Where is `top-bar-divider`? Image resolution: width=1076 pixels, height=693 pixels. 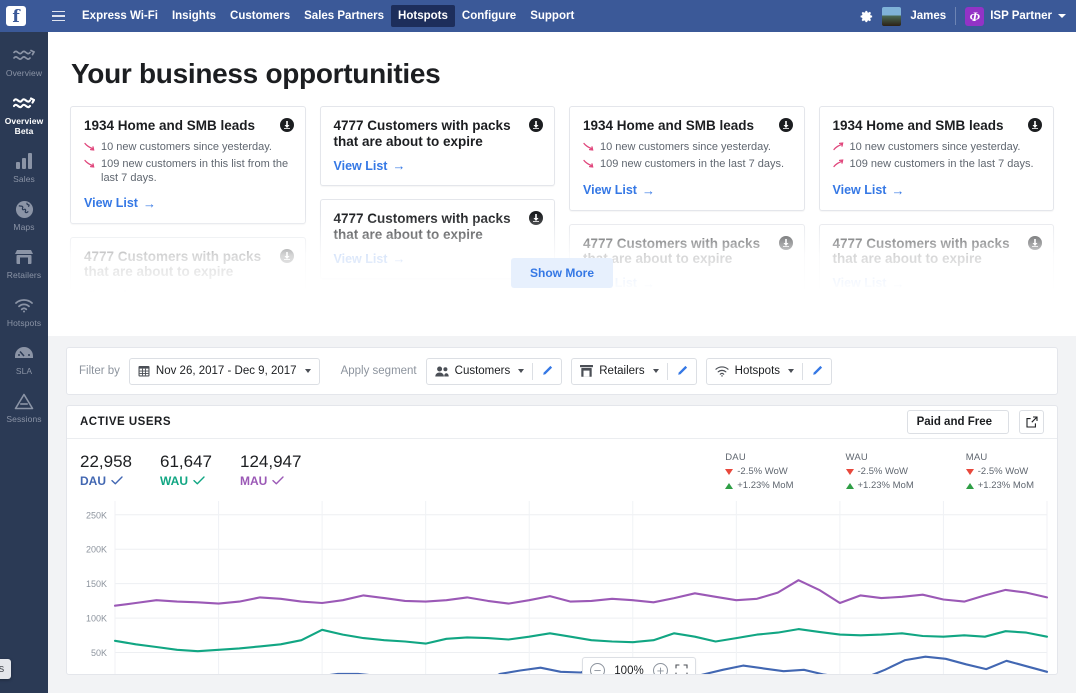
top-bar-divider is located at coordinates (956, 16).